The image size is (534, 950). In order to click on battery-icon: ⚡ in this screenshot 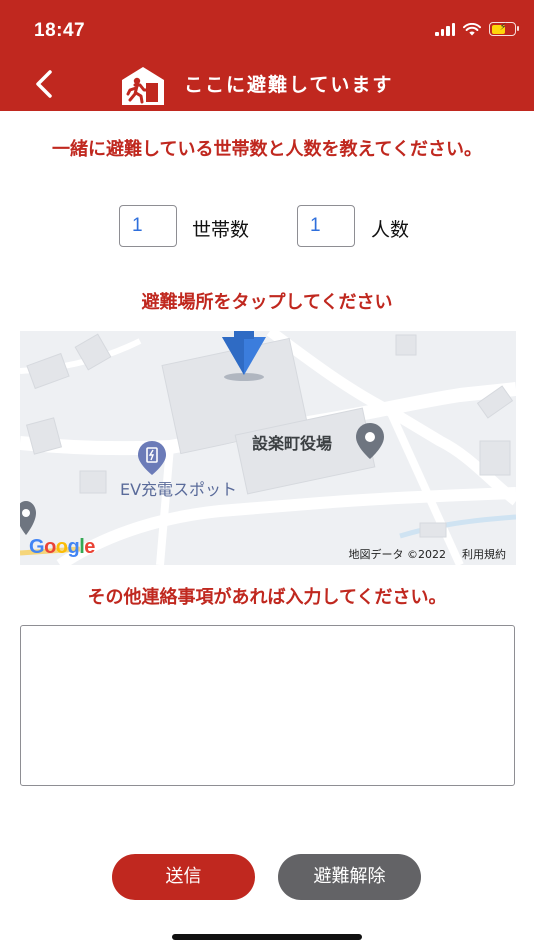, I will do `click(504, 29)`.